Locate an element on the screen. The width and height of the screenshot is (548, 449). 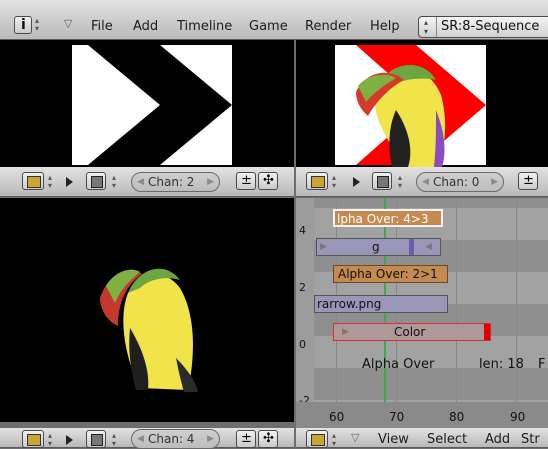
preview-top-right is located at coordinates (422, 103).